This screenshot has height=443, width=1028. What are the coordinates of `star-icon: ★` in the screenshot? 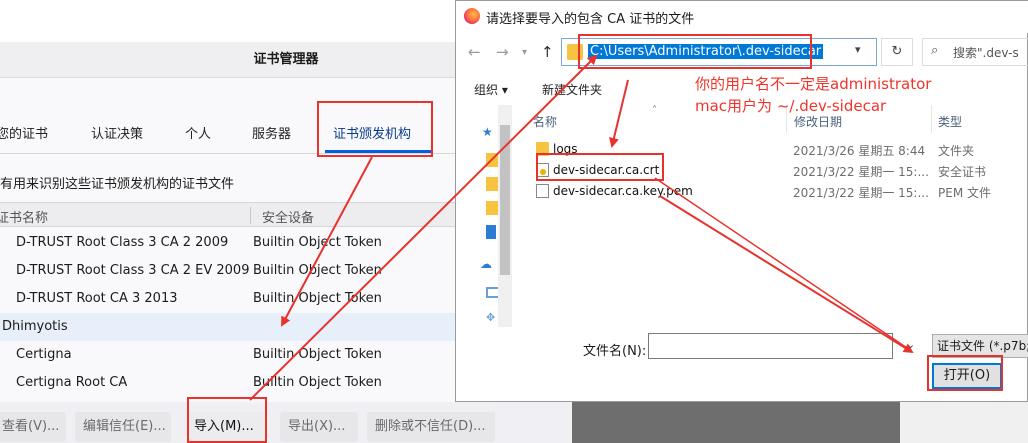 It's located at (488, 132).